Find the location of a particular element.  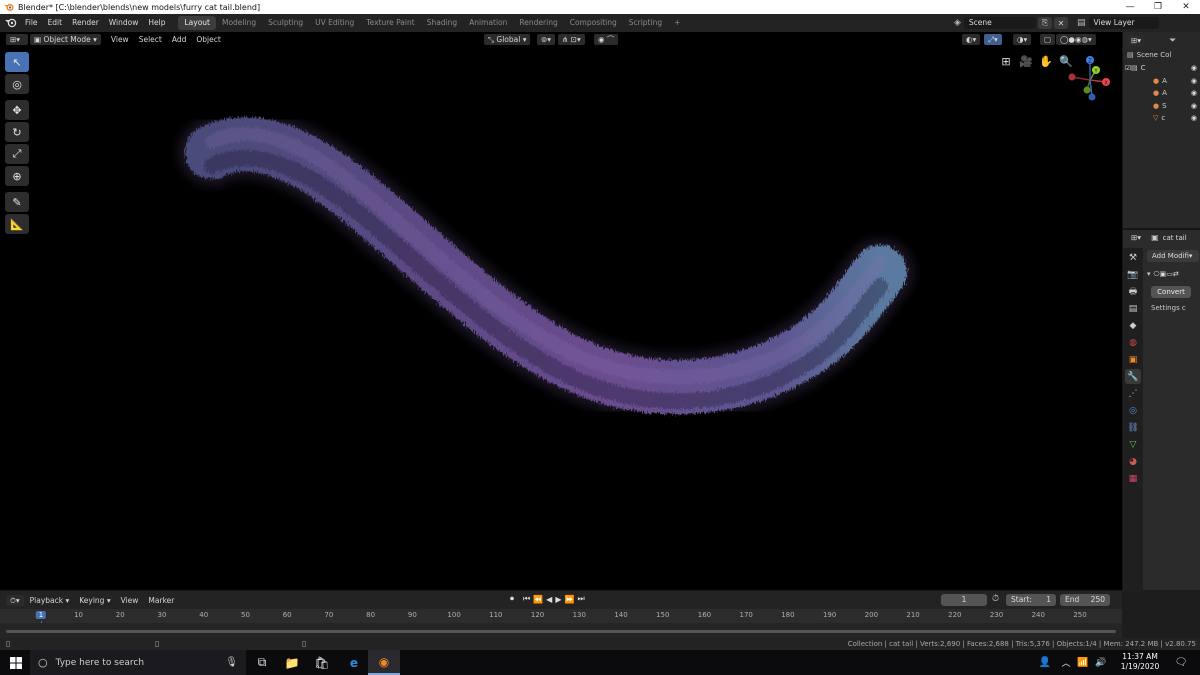

menu-edit: Edit is located at coordinates (55, 23).